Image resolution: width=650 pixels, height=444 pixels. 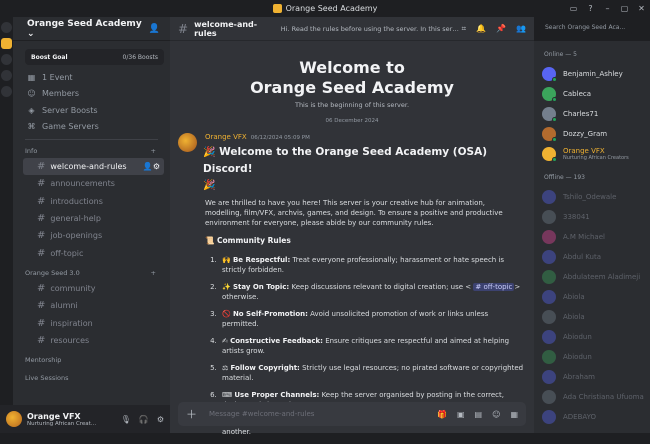 I want to click on inbox-icon: ▭, so click(x=573, y=8).